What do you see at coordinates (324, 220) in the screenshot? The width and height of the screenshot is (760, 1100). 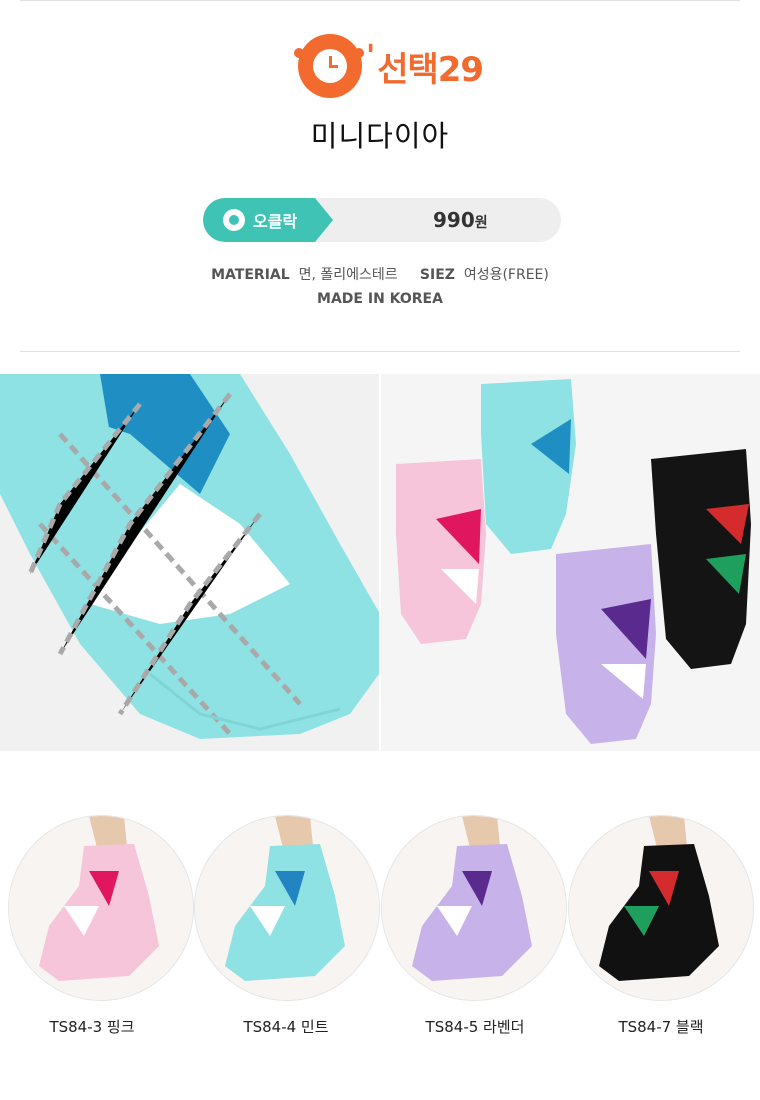 I see `badge-arrow` at bounding box center [324, 220].